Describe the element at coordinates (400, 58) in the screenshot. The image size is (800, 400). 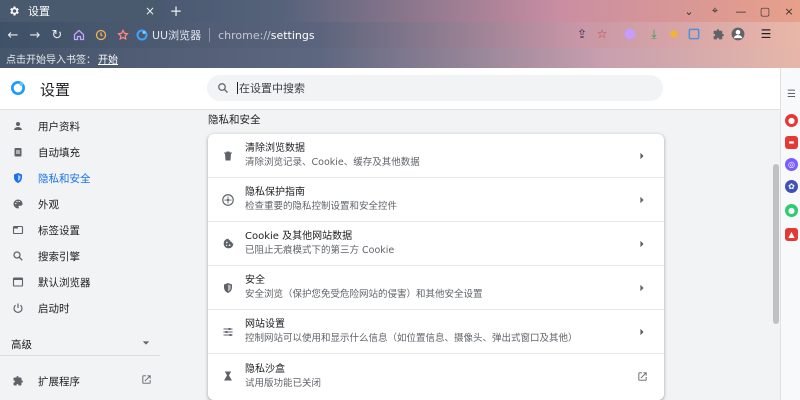
I see `bookmarks-bar: 点击开始导入书签： 开始` at that location.